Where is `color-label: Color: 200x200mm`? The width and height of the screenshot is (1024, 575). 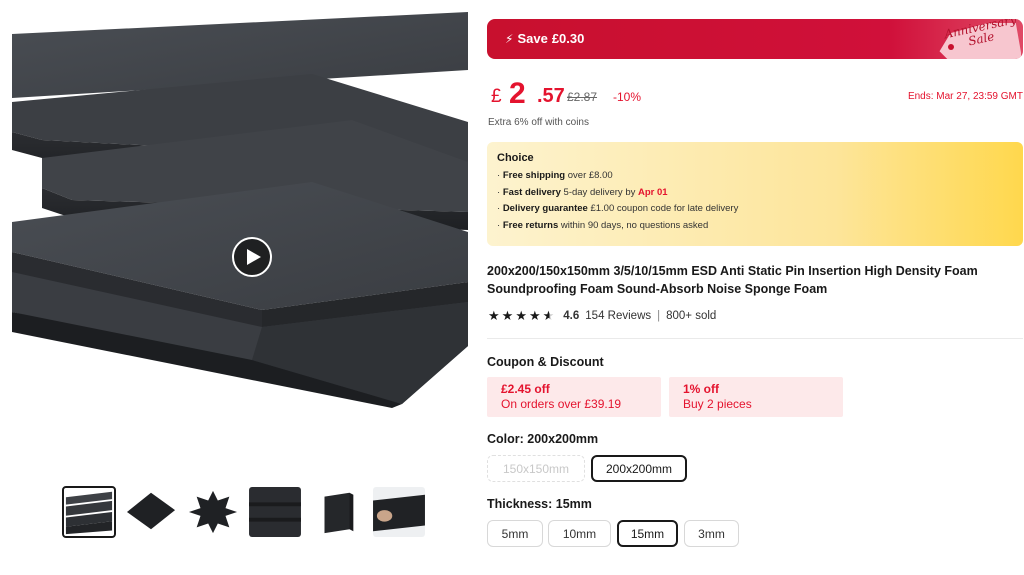 color-label: Color: 200x200mm is located at coordinates (543, 439).